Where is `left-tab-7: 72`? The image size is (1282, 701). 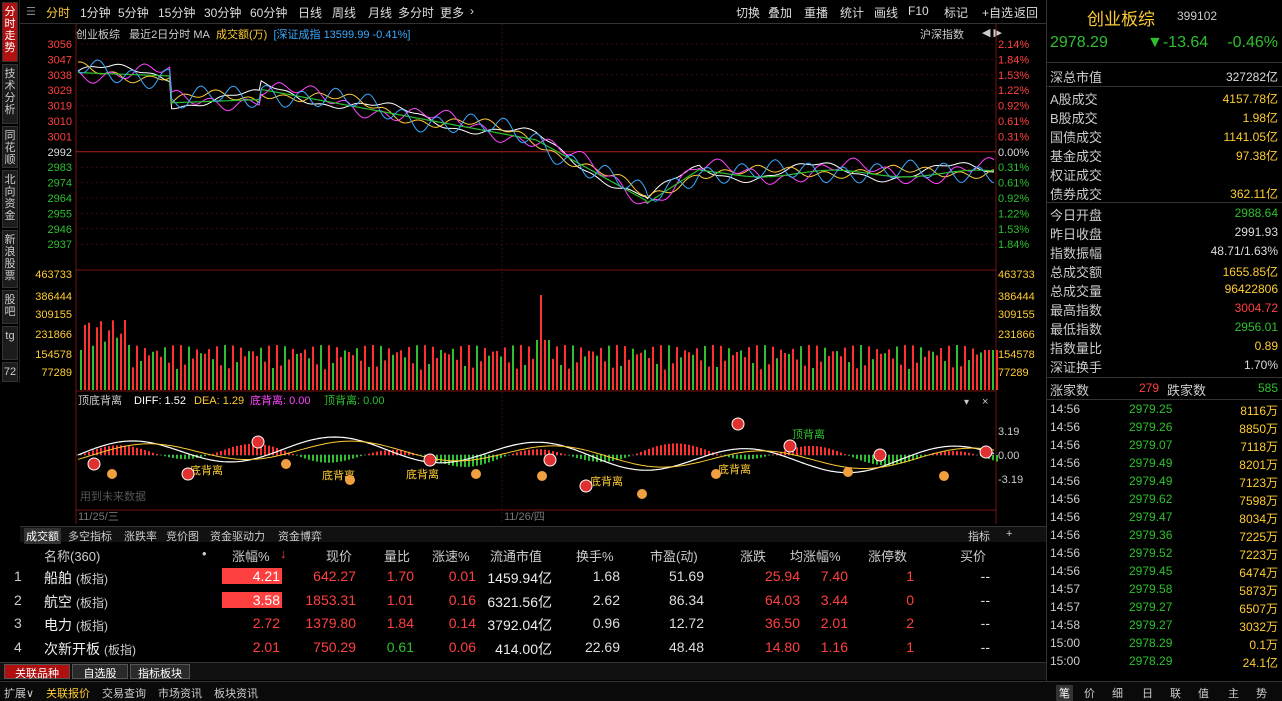 left-tab-7: 72 is located at coordinates (10, 372).